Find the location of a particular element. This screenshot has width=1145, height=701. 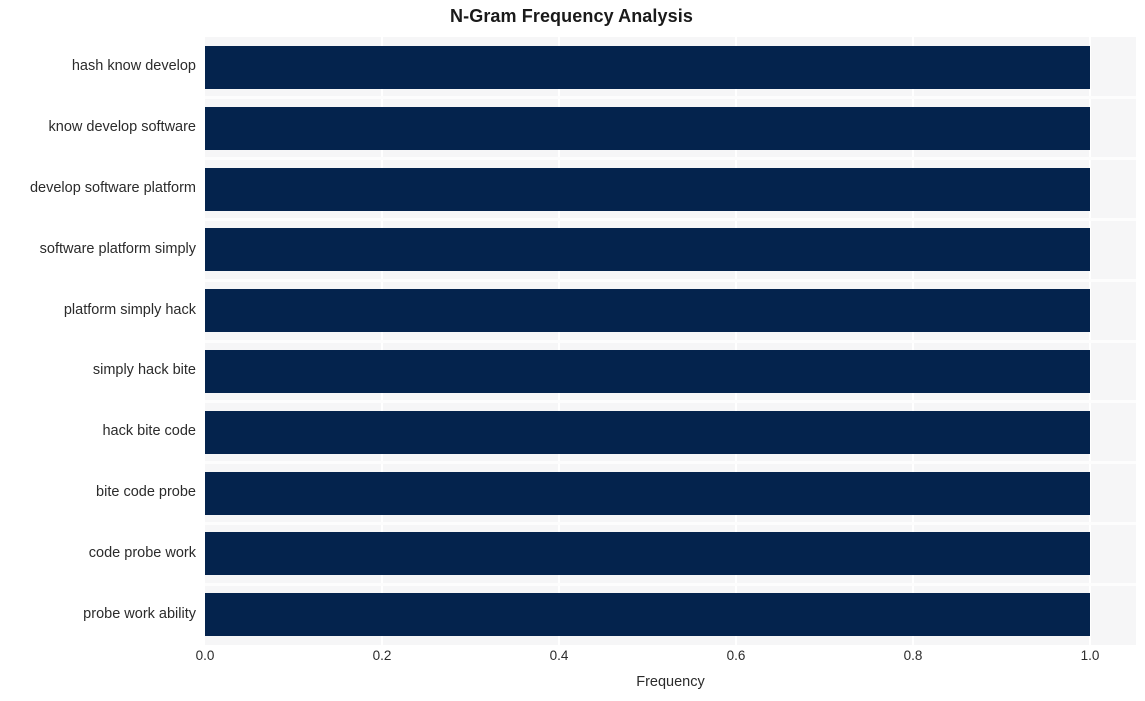

y-axis-tick-label: platform simply hack is located at coordinates (129, 309).